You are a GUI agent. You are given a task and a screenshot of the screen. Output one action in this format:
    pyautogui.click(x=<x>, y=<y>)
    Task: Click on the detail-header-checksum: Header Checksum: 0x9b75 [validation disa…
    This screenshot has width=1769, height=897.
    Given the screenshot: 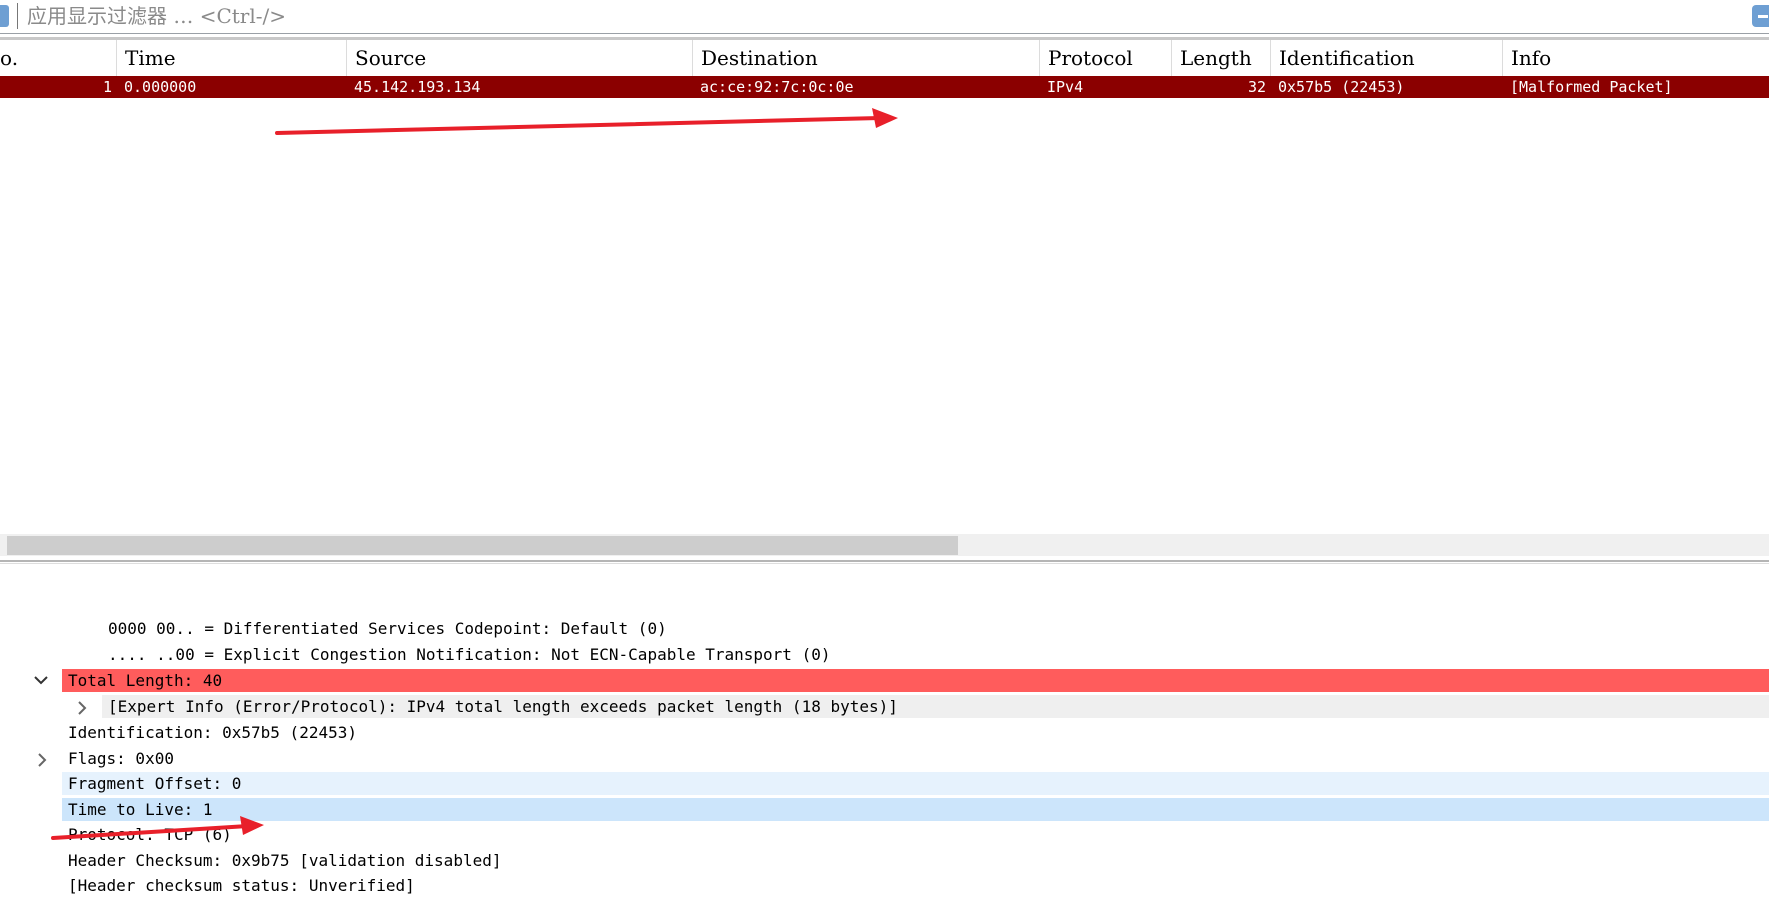 What is the action you would take?
    pyautogui.click(x=284, y=860)
    